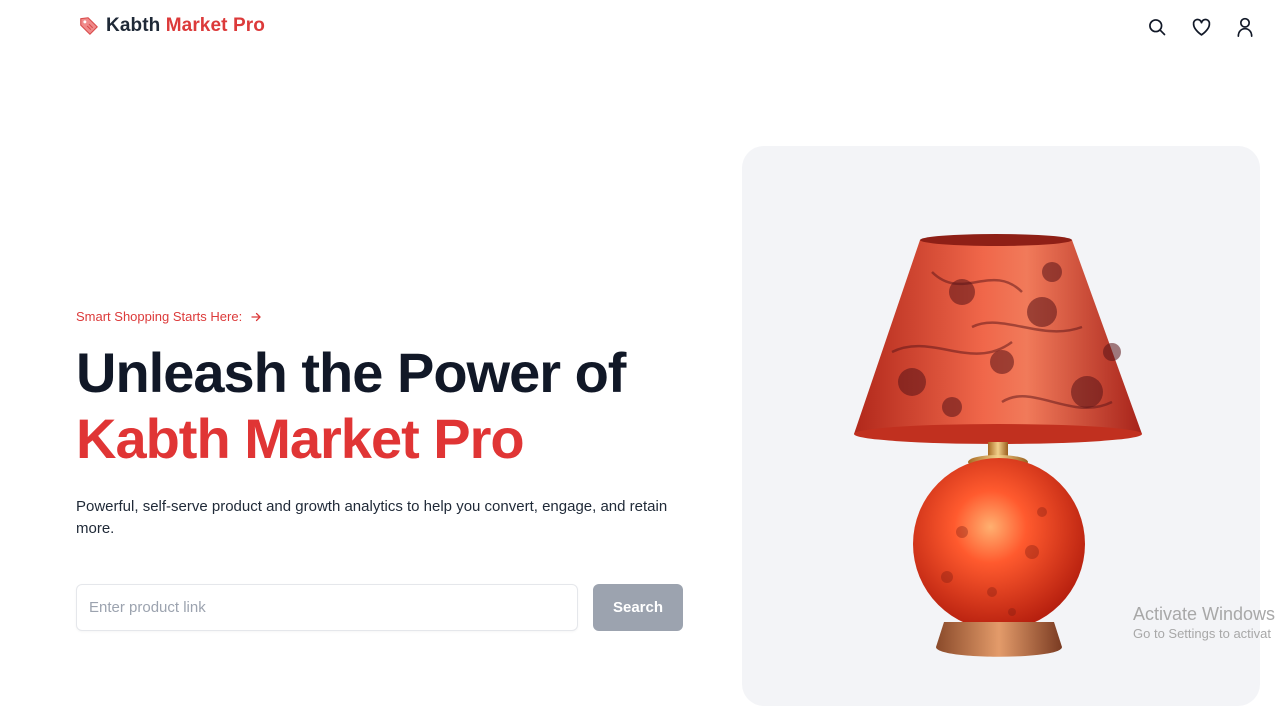 The height and width of the screenshot is (706, 1280). I want to click on price-tag-icon, so click(89, 26).